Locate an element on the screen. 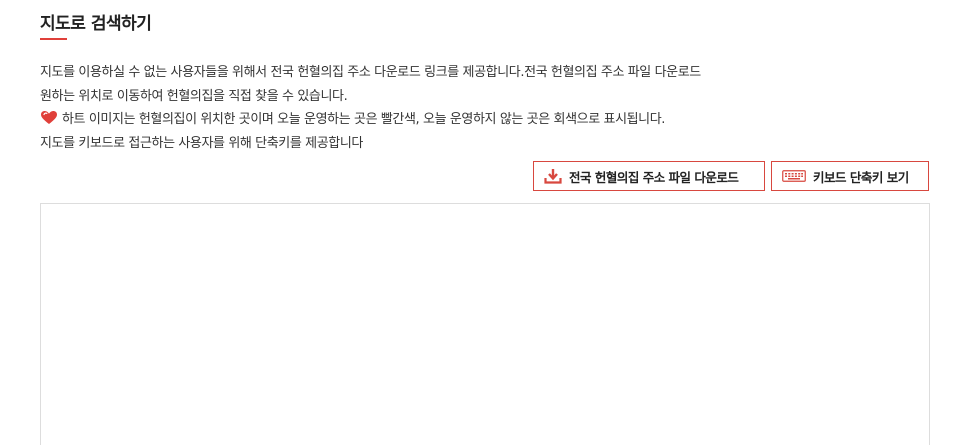 This screenshot has width=966, height=445. title-underline is located at coordinates (53, 39).